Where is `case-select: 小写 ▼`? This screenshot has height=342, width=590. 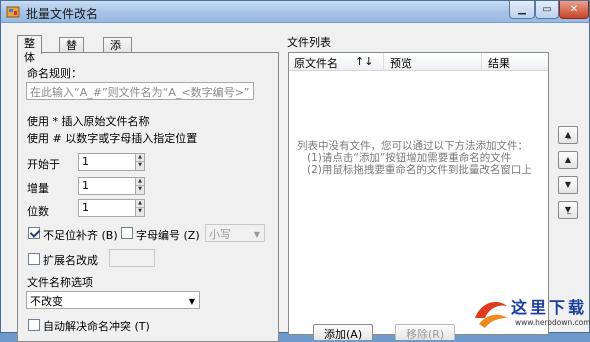 case-select: 小写 ▼ is located at coordinates (235, 233).